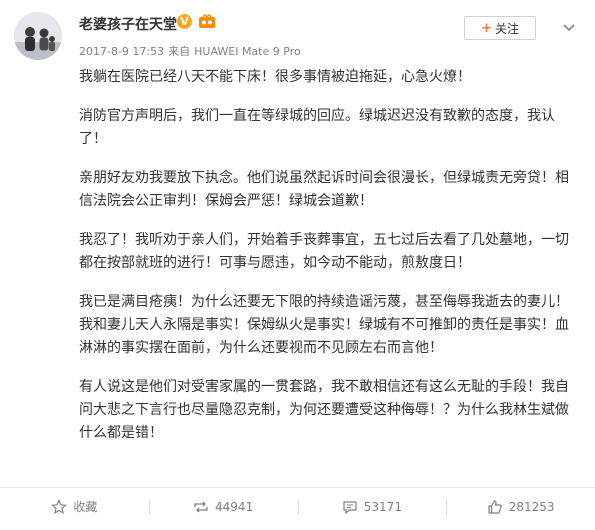 This screenshot has width=595, height=530. I want to click on avatar, so click(38, 36).